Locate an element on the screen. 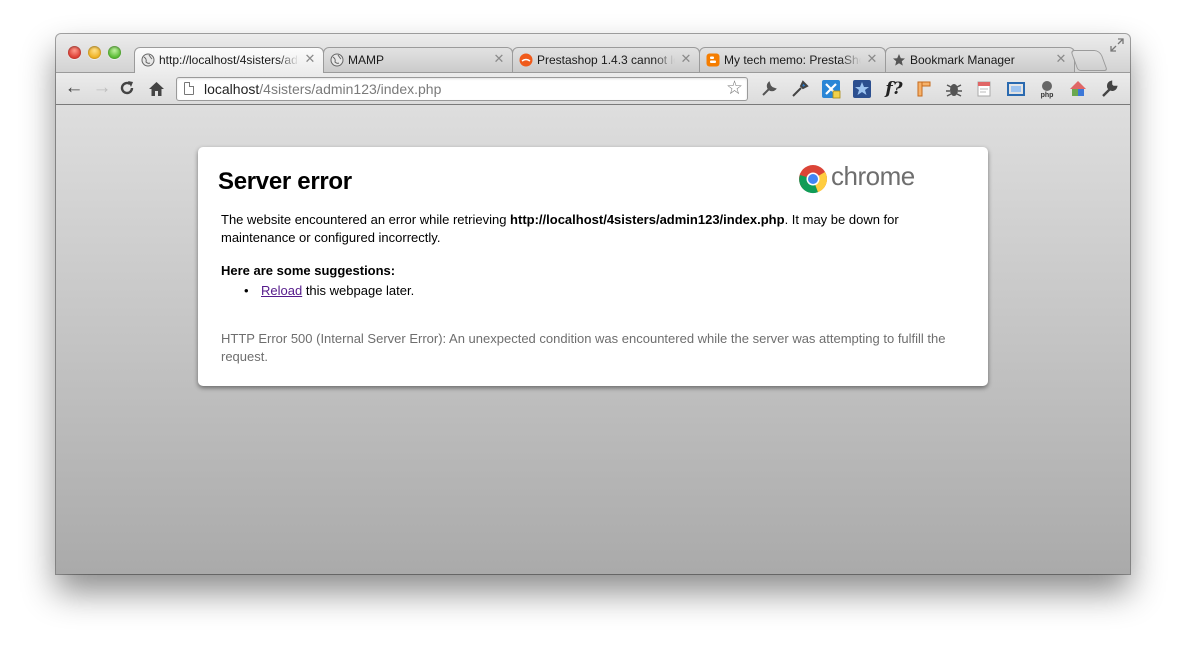  reload-icon is located at coordinates (127, 88).